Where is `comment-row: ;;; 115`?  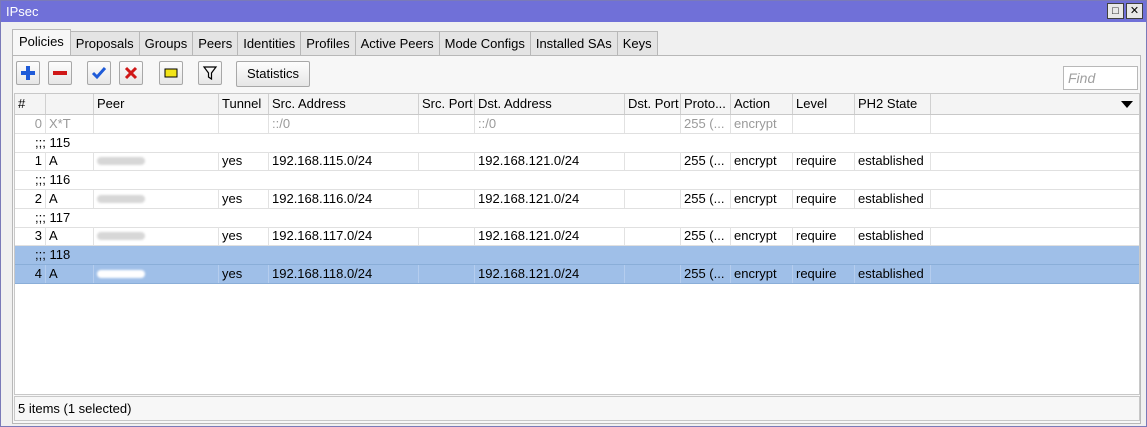 comment-row: ;;; 115 is located at coordinates (577, 143).